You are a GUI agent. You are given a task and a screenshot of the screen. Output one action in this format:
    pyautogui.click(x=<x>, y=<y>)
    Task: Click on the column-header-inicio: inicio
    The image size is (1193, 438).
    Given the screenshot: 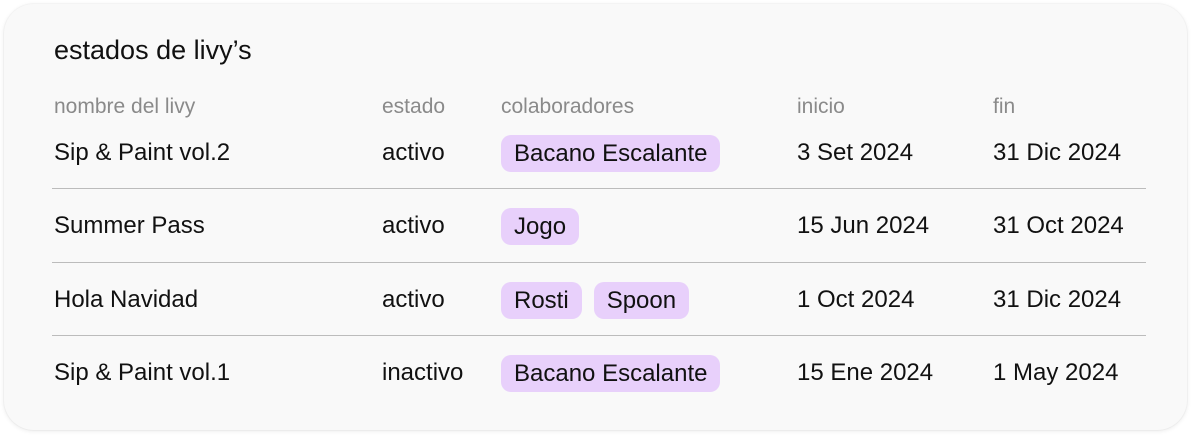 What is the action you would take?
    pyautogui.click(x=821, y=106)
    